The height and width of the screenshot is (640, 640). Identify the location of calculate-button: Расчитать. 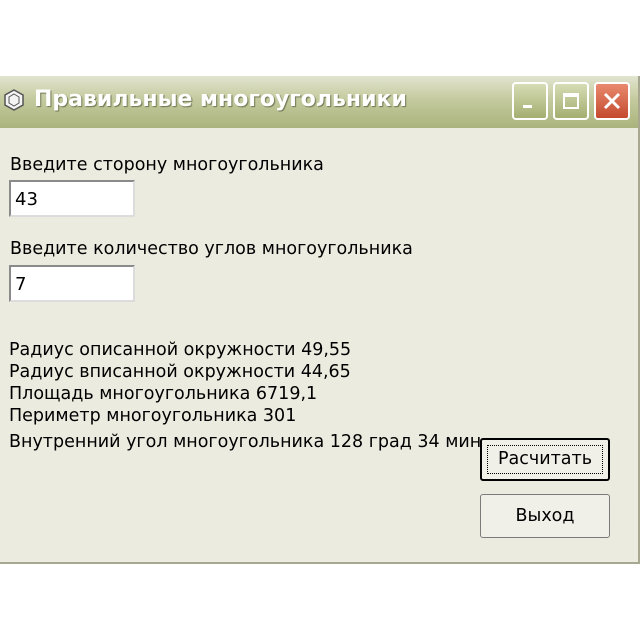
(545, 459).